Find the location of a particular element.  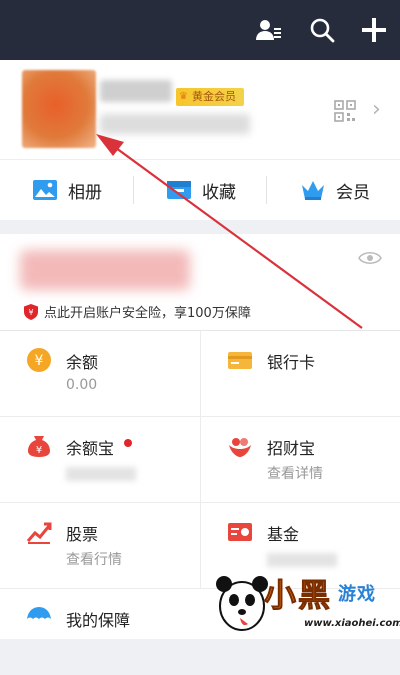

crown-icon is located at coordinates (313, 190).